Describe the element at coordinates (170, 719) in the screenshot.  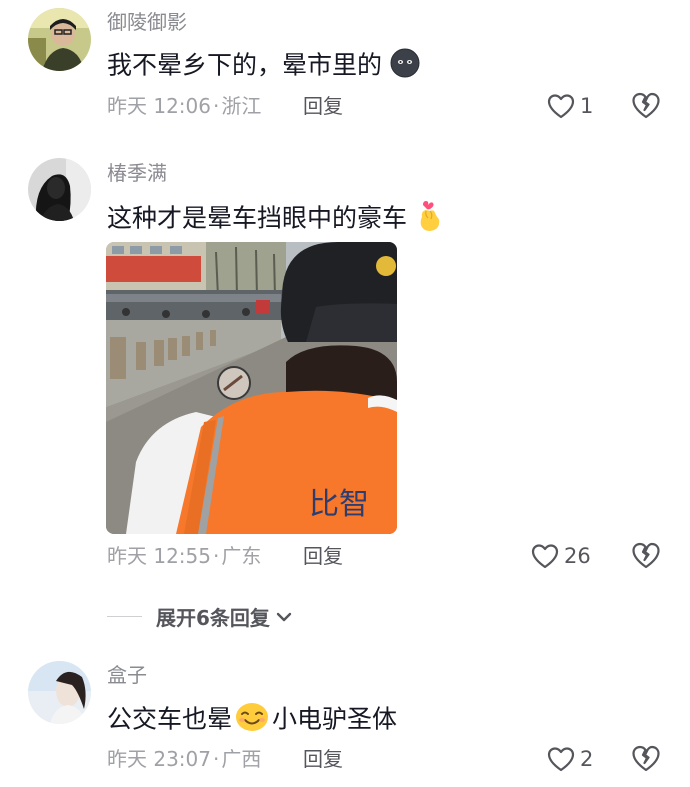
I see `comment-text-body: 公交车也晕` at that location.